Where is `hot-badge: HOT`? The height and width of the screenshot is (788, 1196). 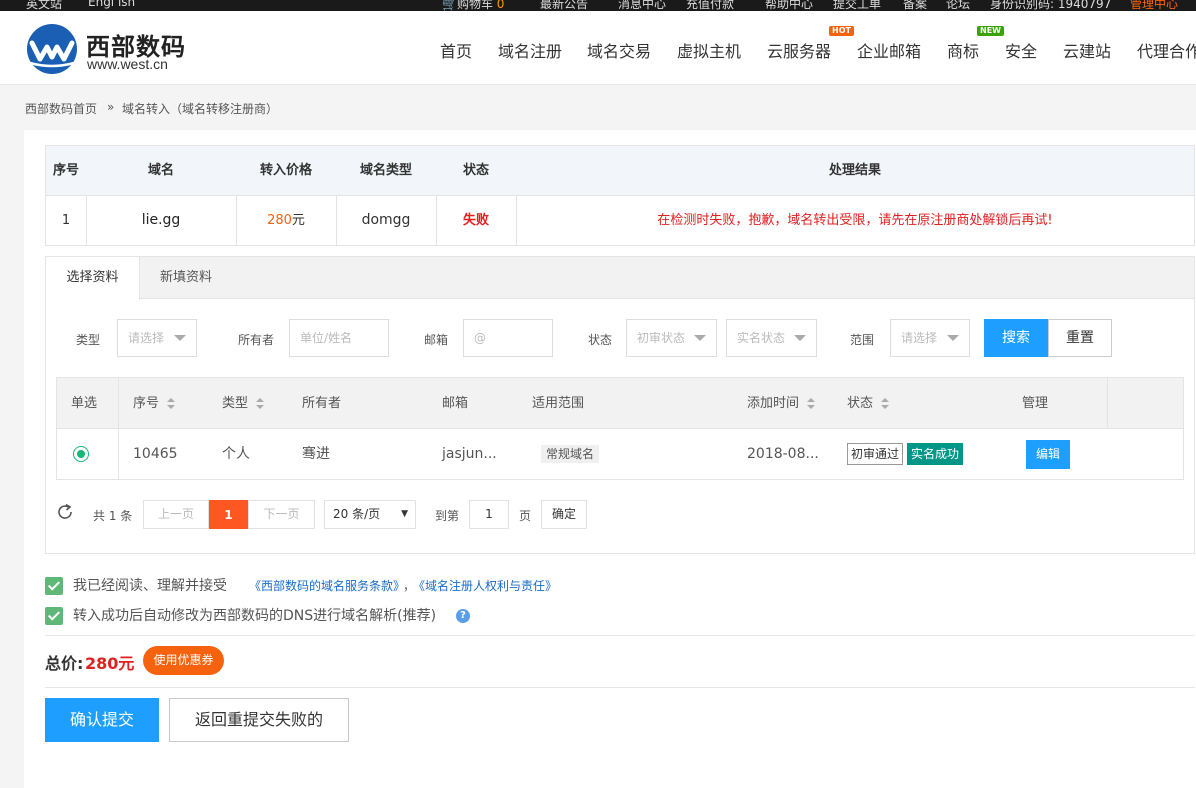 hot-badge: HOT is located at coordinates (841, 31).